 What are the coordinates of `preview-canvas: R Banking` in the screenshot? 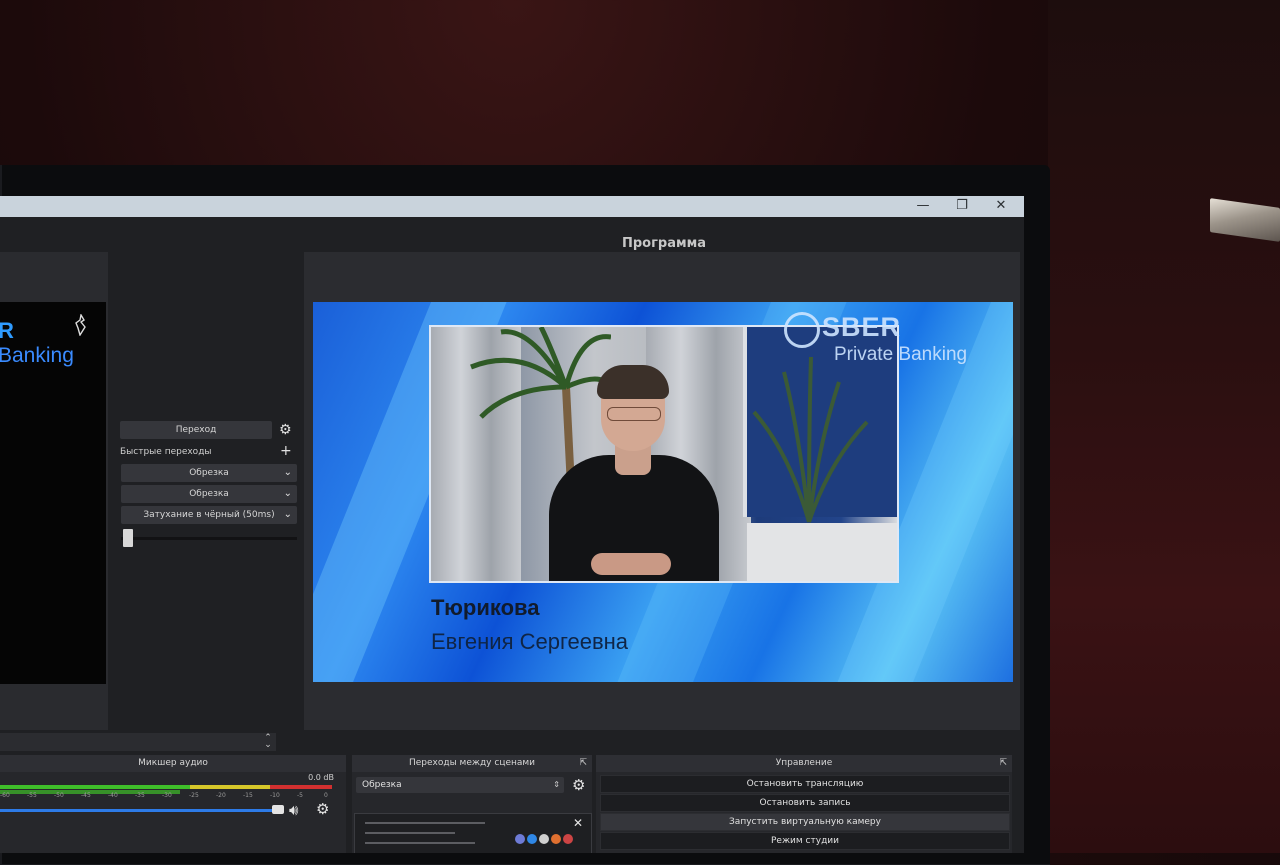 It's located at (53, 493).